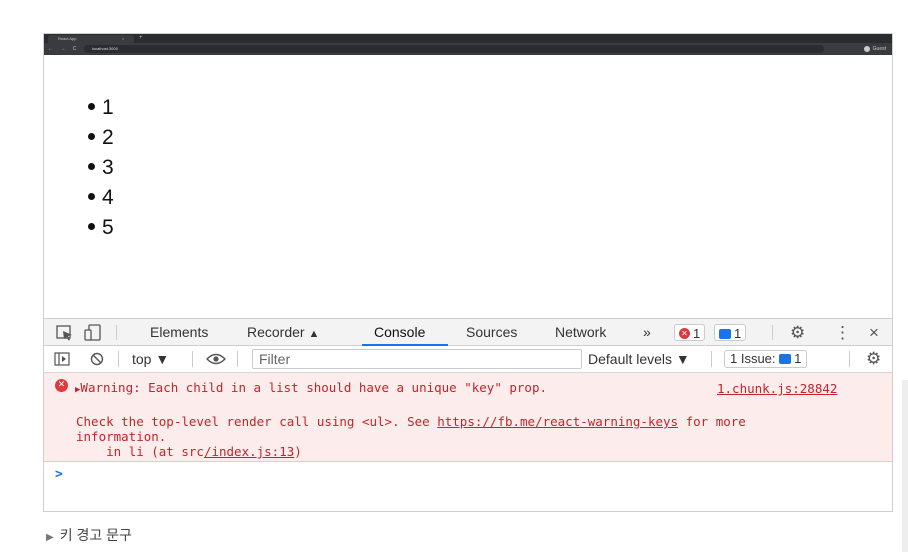 This screenshot has height=552, width=908. I want to click on console-prompt-icon: >, so click(59, 474).